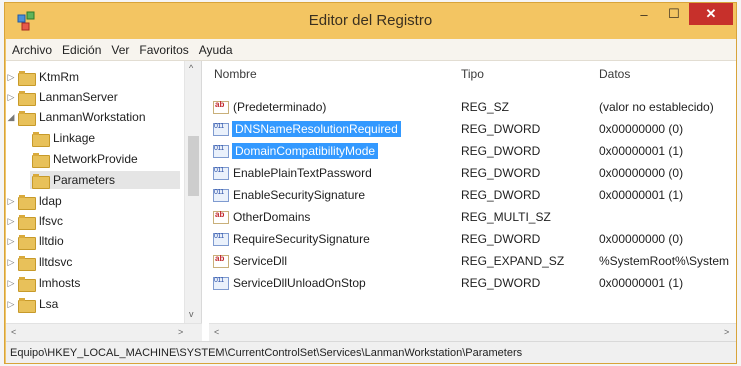 The image size is (741, 366). What do you see at coordinates (656, 107) in the screenshot?
I see `value-data: (valor no establecido)` at bounding box center [656, 107].